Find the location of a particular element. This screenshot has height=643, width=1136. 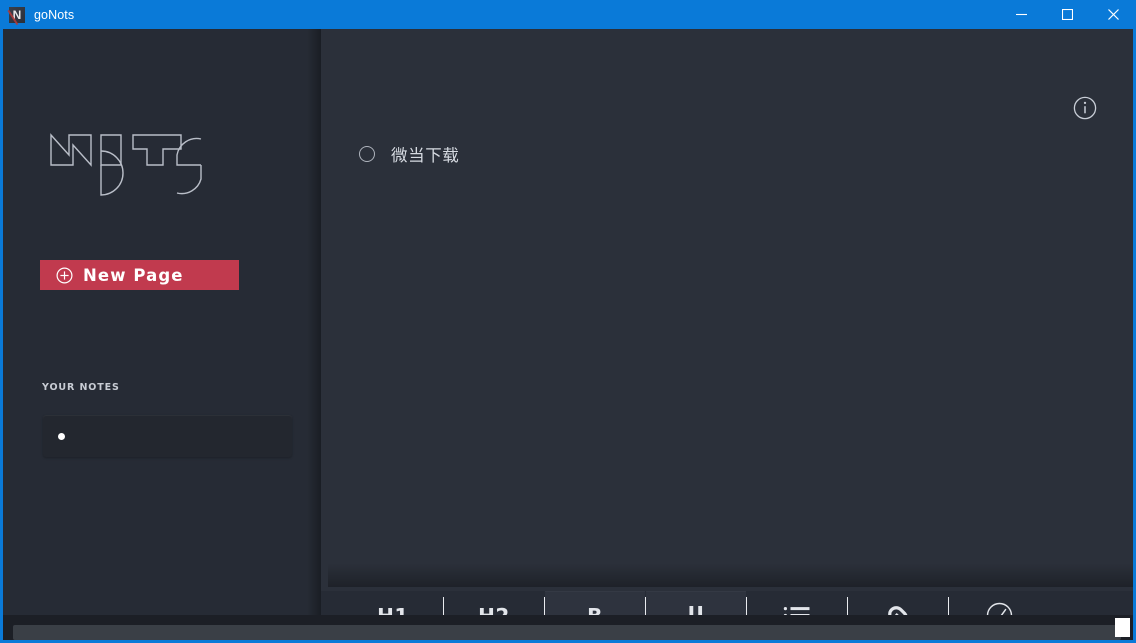

info-circle-icon is located at coordinates (1085, 108).